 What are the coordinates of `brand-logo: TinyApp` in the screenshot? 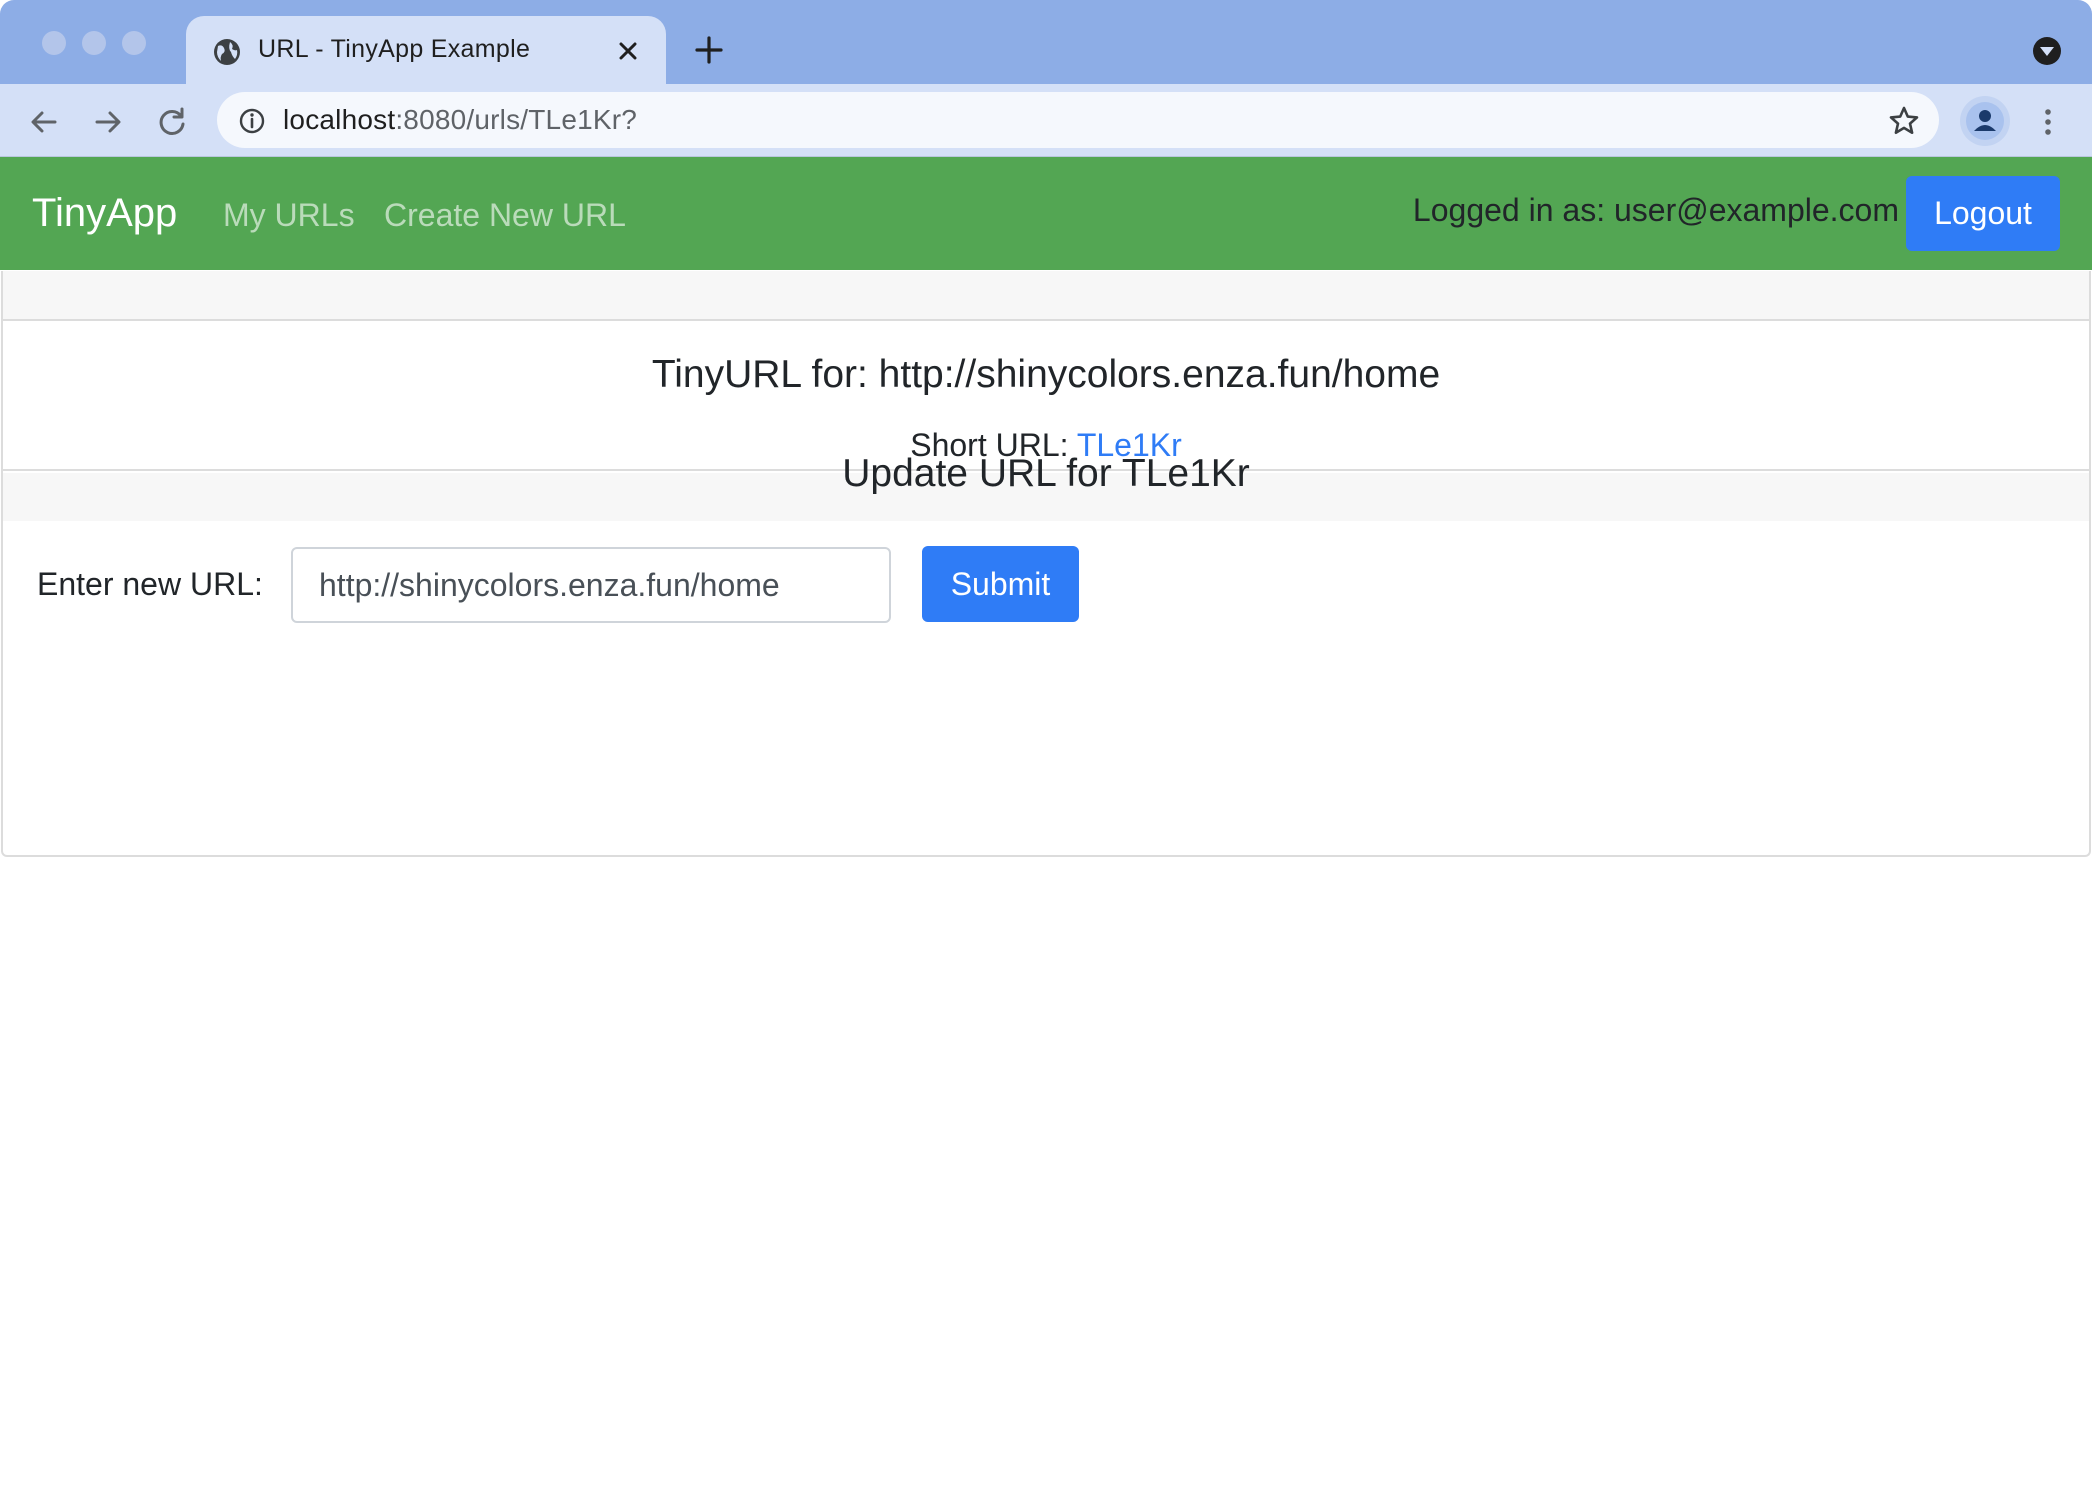 It's located at (104, 213).